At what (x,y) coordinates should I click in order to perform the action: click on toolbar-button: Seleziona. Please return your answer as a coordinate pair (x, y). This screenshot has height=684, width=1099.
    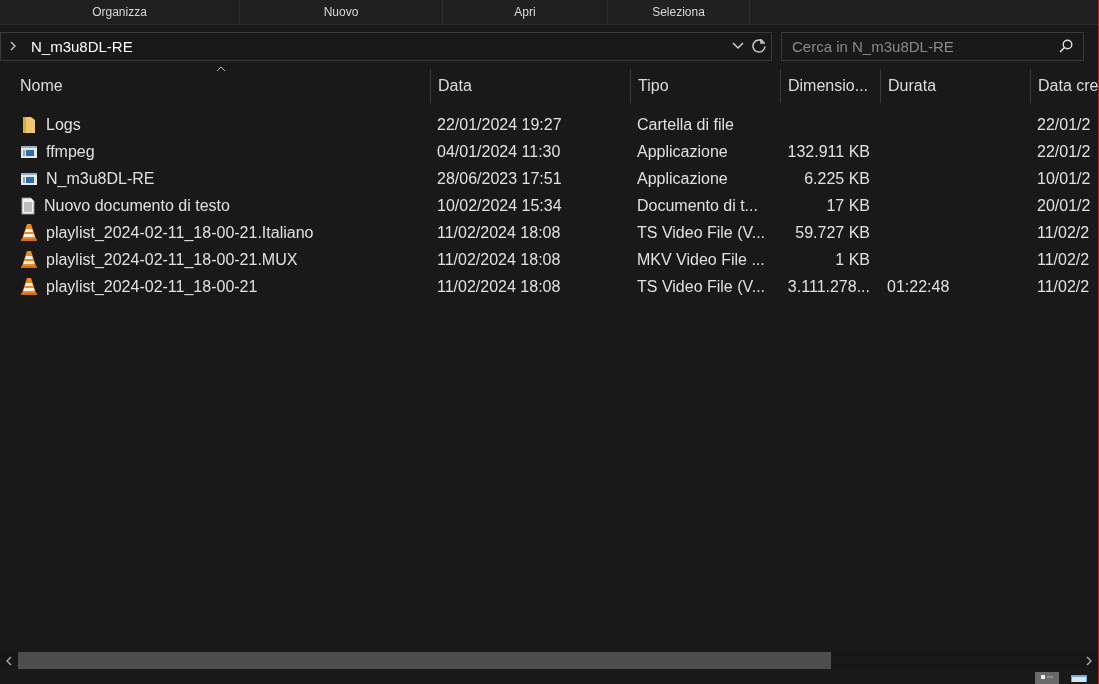
    Looking at the image, I should click on (679, 12).